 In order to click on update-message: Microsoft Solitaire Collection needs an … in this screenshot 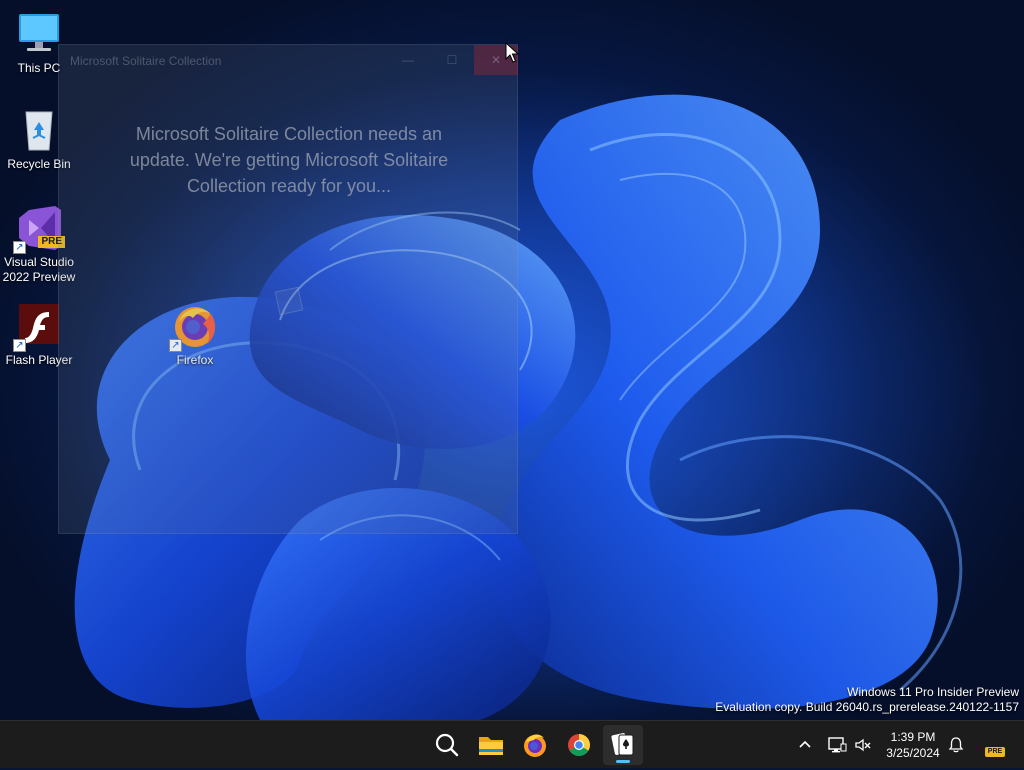, I will do `click(289, 160)`.